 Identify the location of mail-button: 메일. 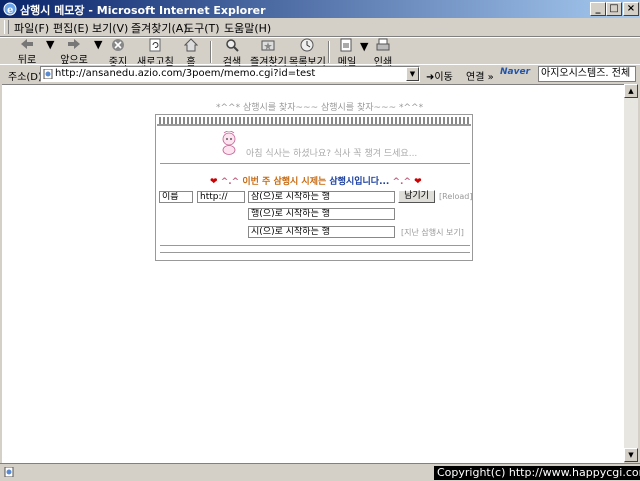
(347, 53).